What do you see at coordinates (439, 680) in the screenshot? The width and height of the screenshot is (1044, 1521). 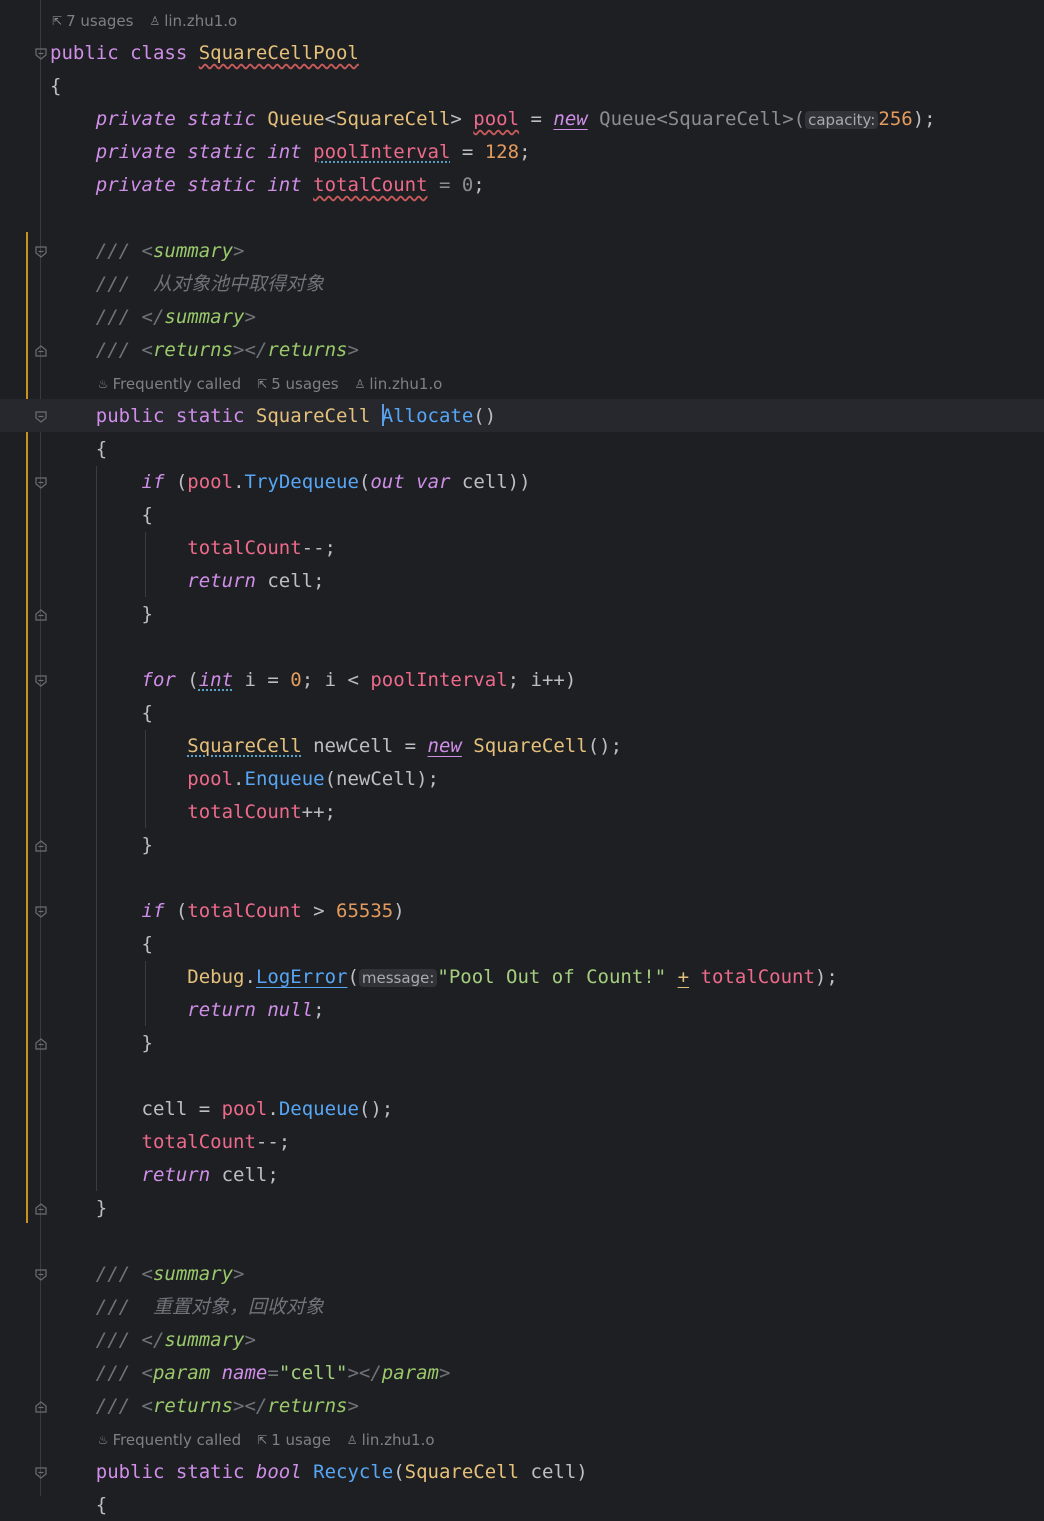 I see `code-token: poolInterval` at bounding box center [439, 680].